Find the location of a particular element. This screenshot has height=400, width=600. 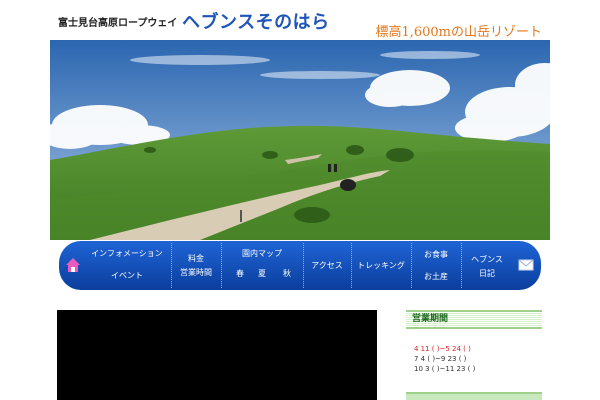

site-subtitle: 富士見台高原ロープウェイ is located at coordinates (118, 23).